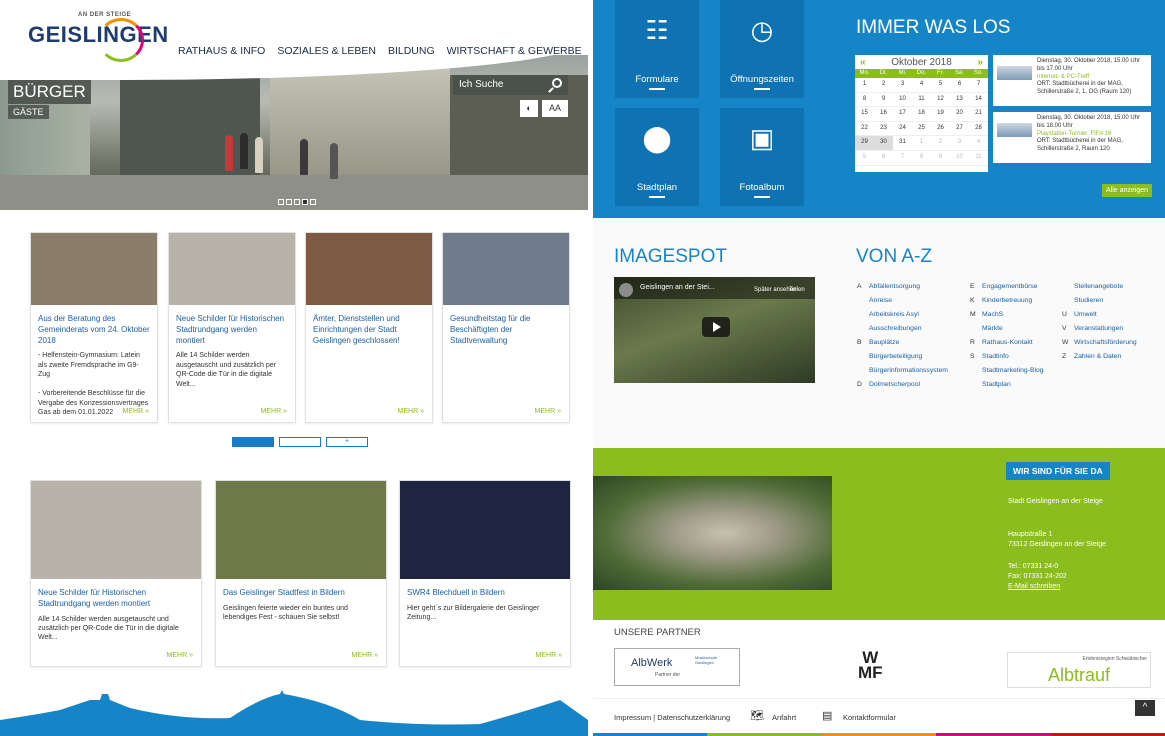 The width and height of the screenshot is (1165, 736). Describe the element at coordinates (992, 314) in the screenshot. I see `az-link: MachS` at that location.